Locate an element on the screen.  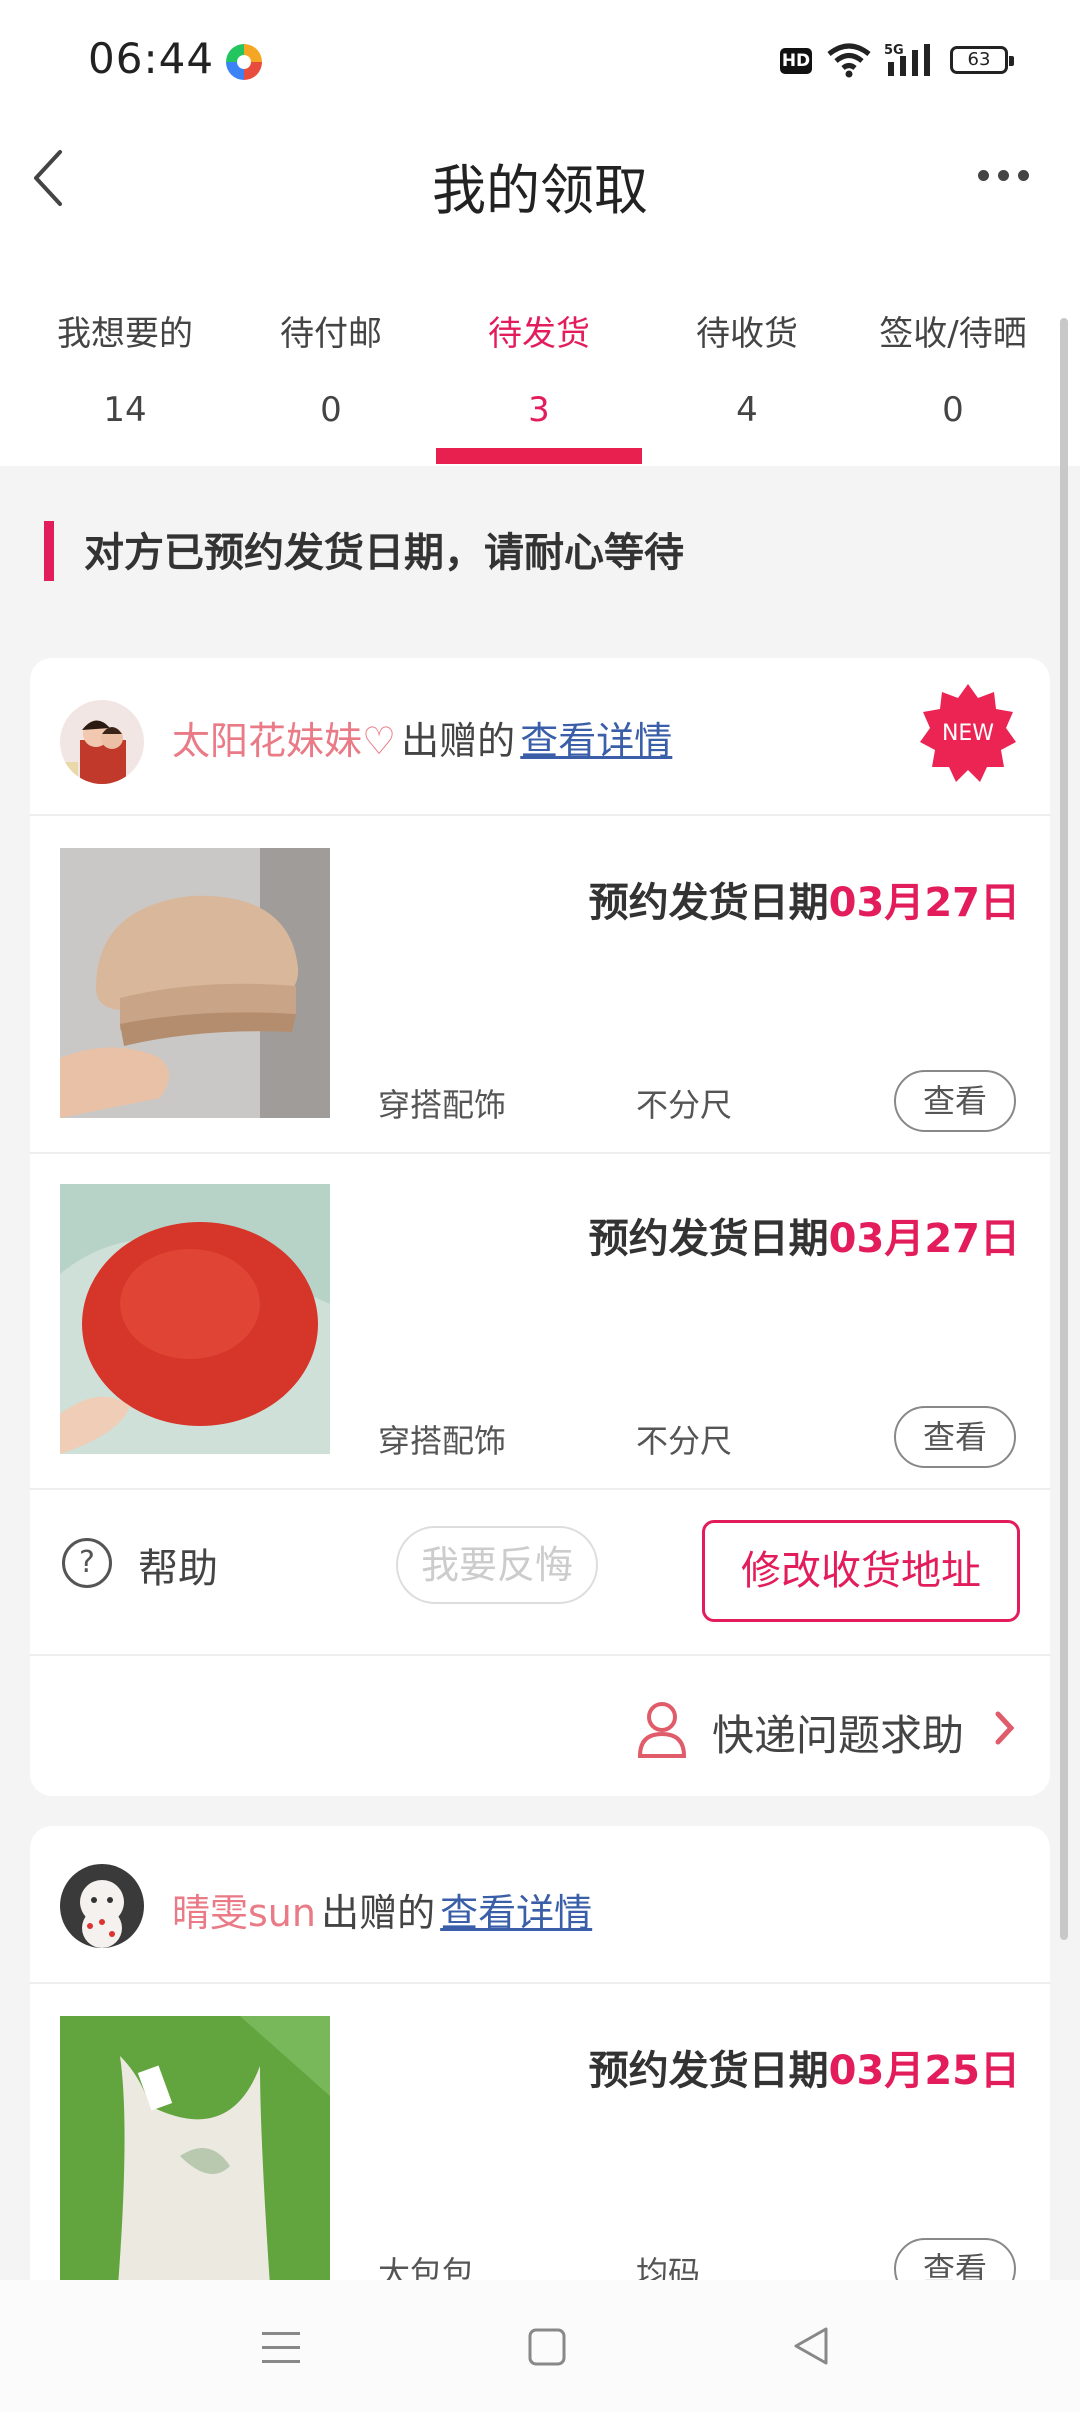
seller-line: 晴雯sun 出赠的 查看详情 is located at coordinates (382, 1909).